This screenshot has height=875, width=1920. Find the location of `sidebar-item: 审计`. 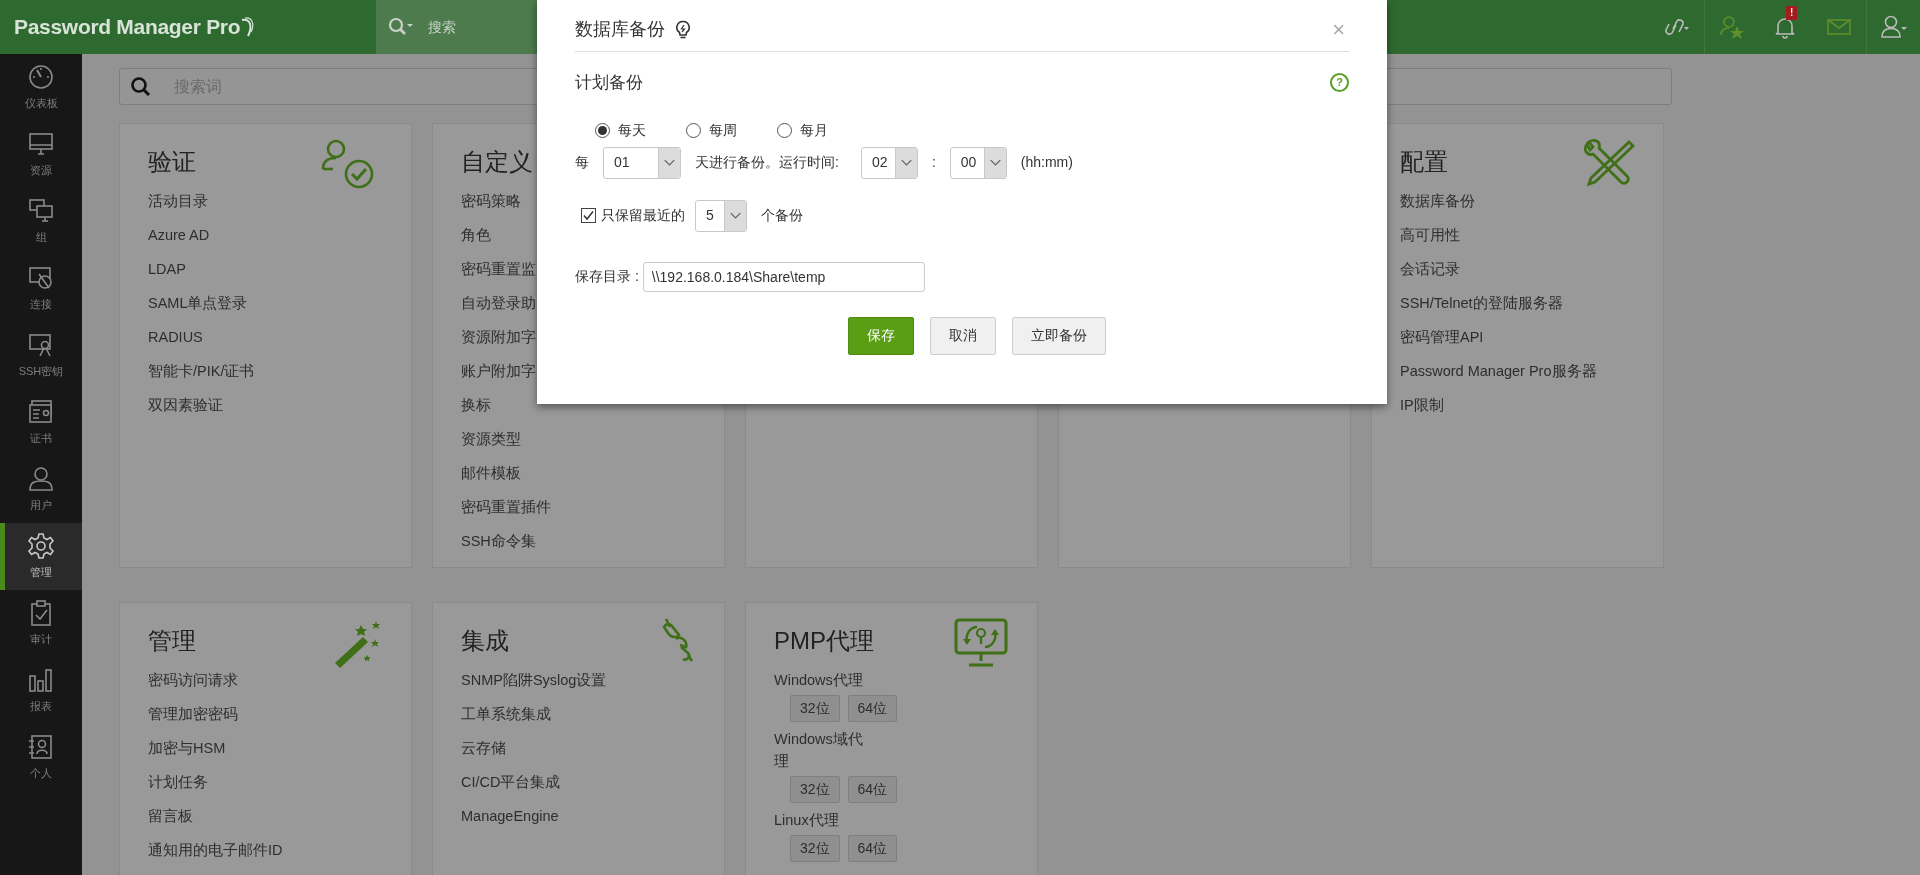

sidebar-item: 审计 is located at coordinates (41, 623).